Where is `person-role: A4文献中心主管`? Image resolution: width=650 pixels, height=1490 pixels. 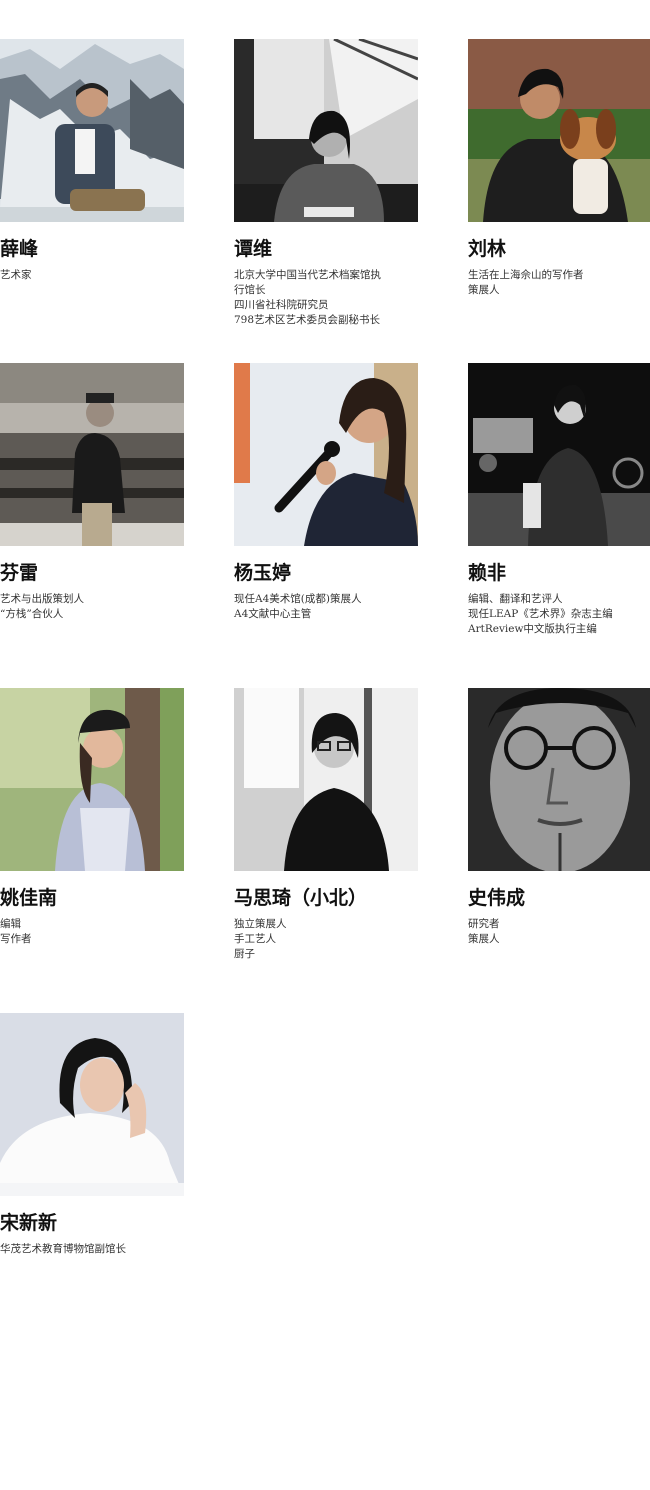
person-role: A4文献中心主管 is located at coordinates (273, 614).